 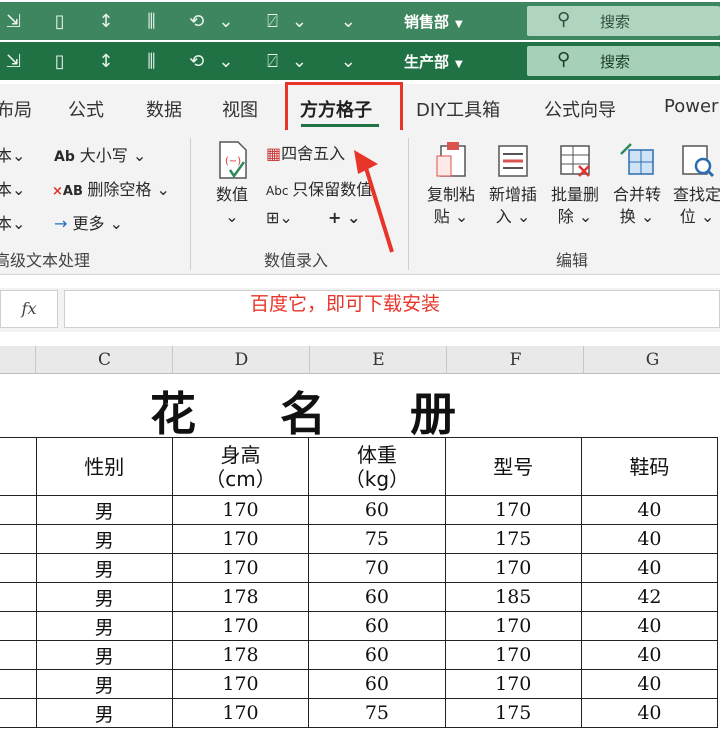 I want to click on table-header-cell: 鞋码, so click(x=649, y=466).